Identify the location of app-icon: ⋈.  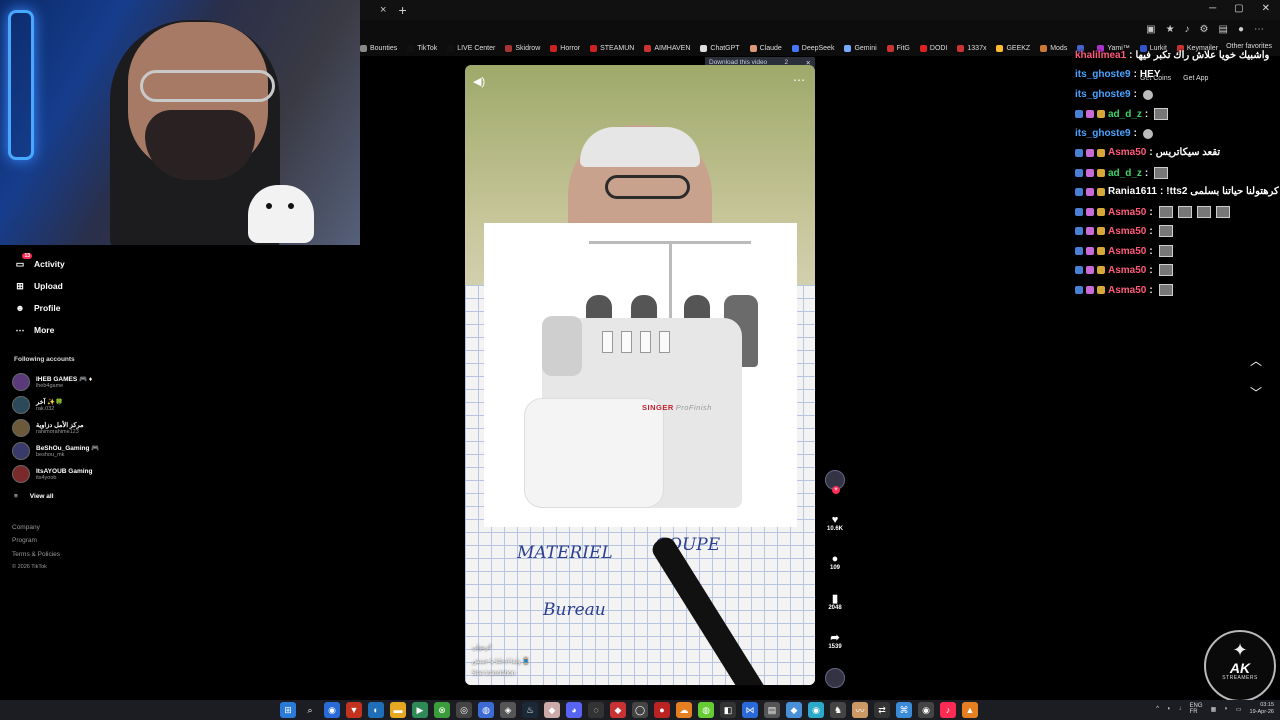
(750, 710).